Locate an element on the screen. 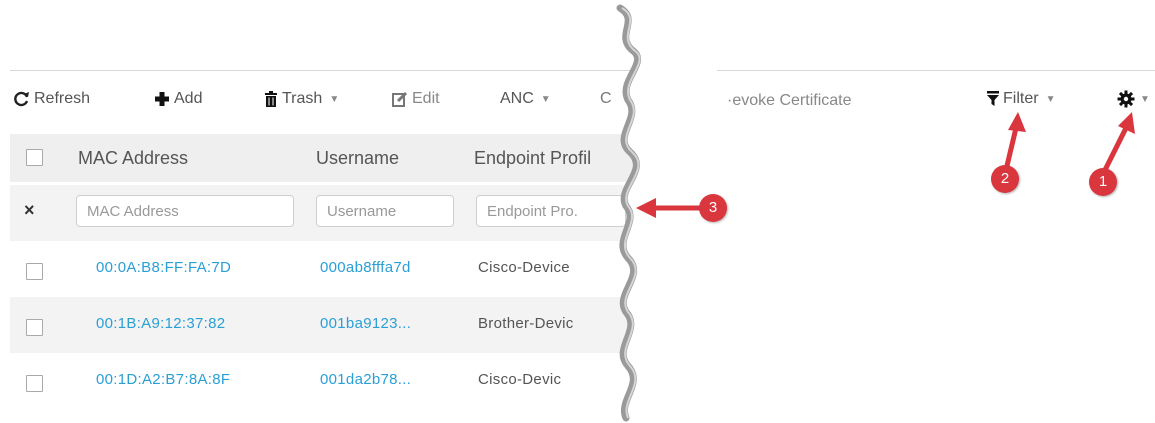 This screenshot has width=1155, height=423. callout-badge-2: 2 is located at coordinates (1005, 179).